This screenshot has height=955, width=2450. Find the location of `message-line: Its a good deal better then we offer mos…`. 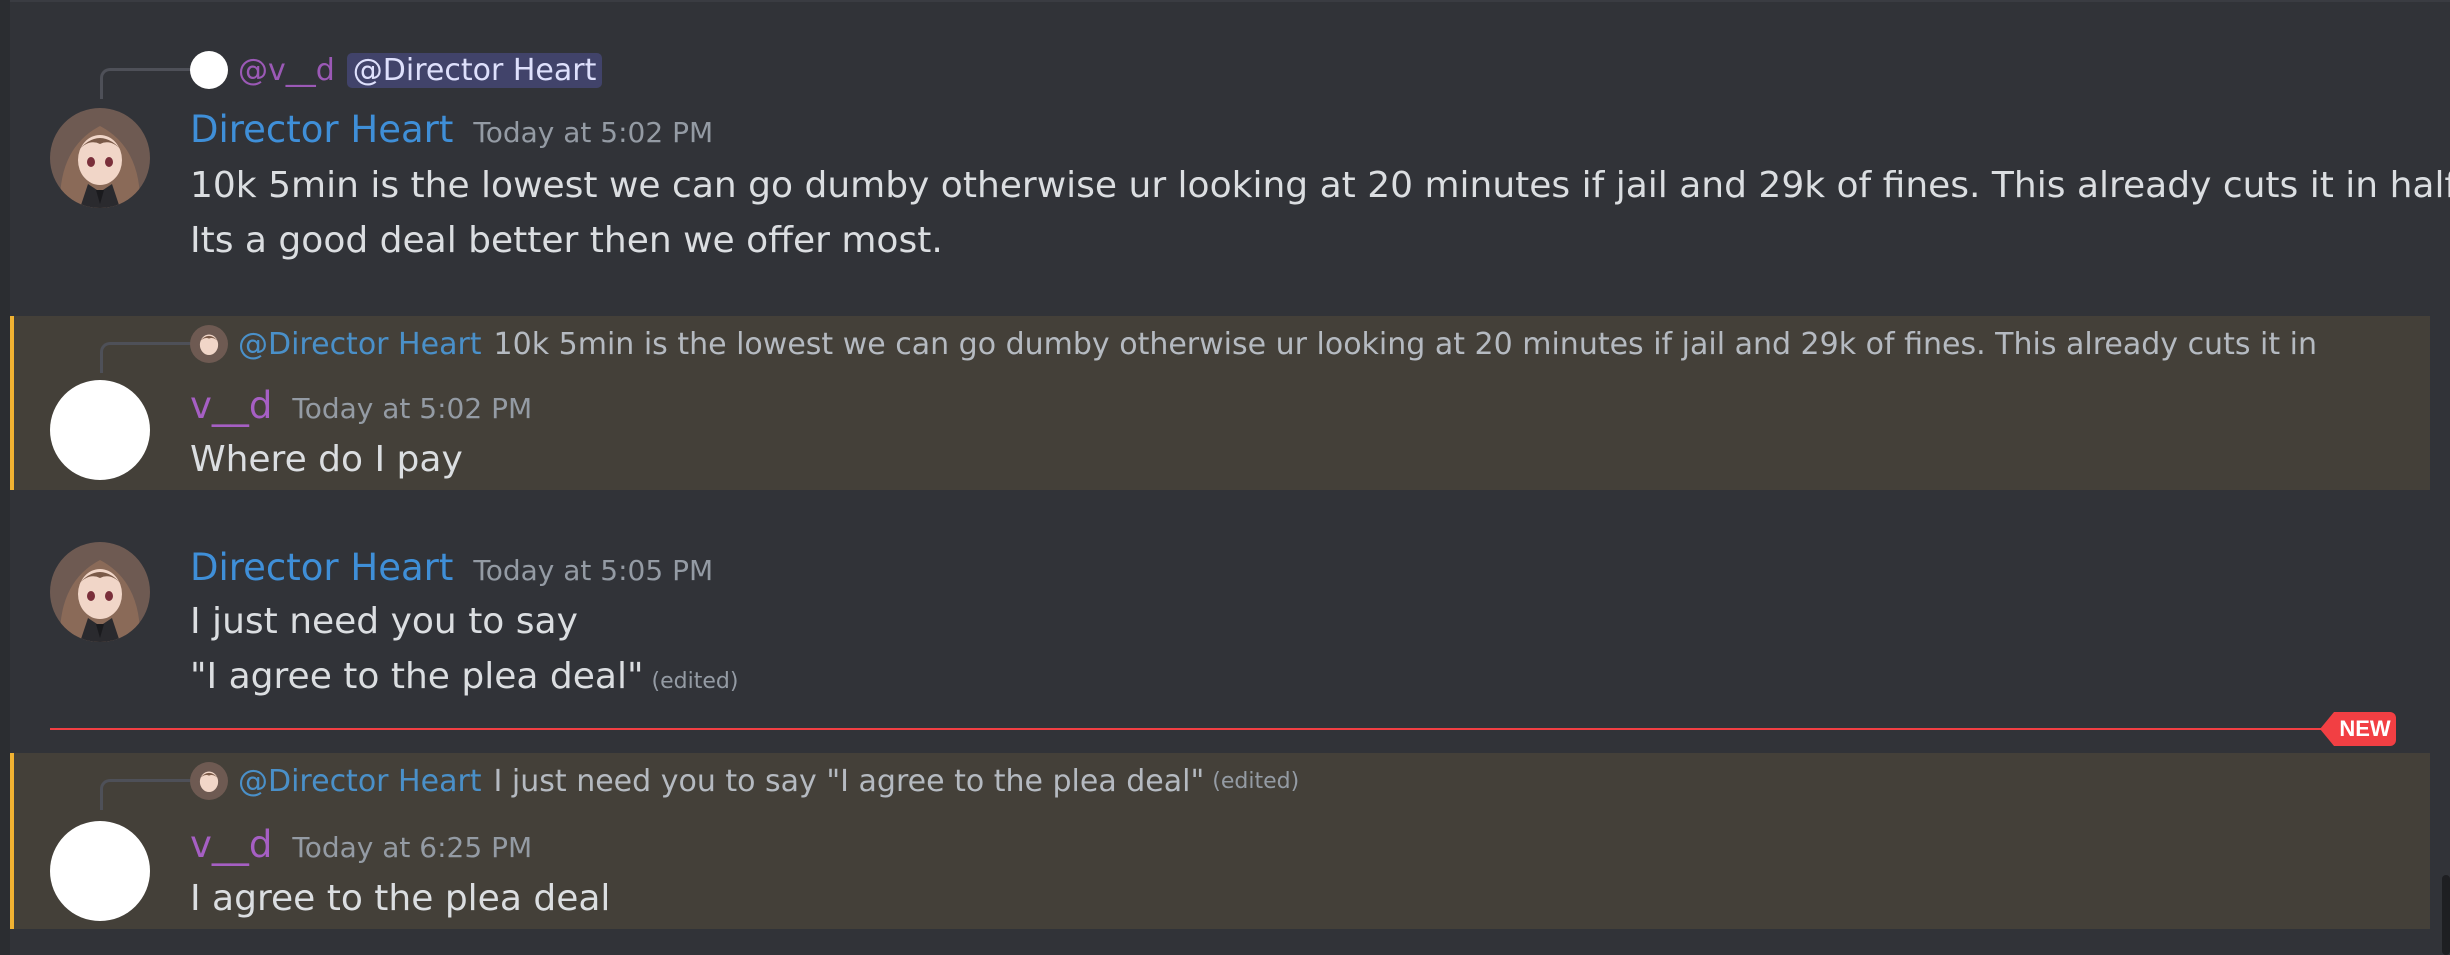

message-line: Its a good deal better then we offer mos… is located at coordinates (566, 240).